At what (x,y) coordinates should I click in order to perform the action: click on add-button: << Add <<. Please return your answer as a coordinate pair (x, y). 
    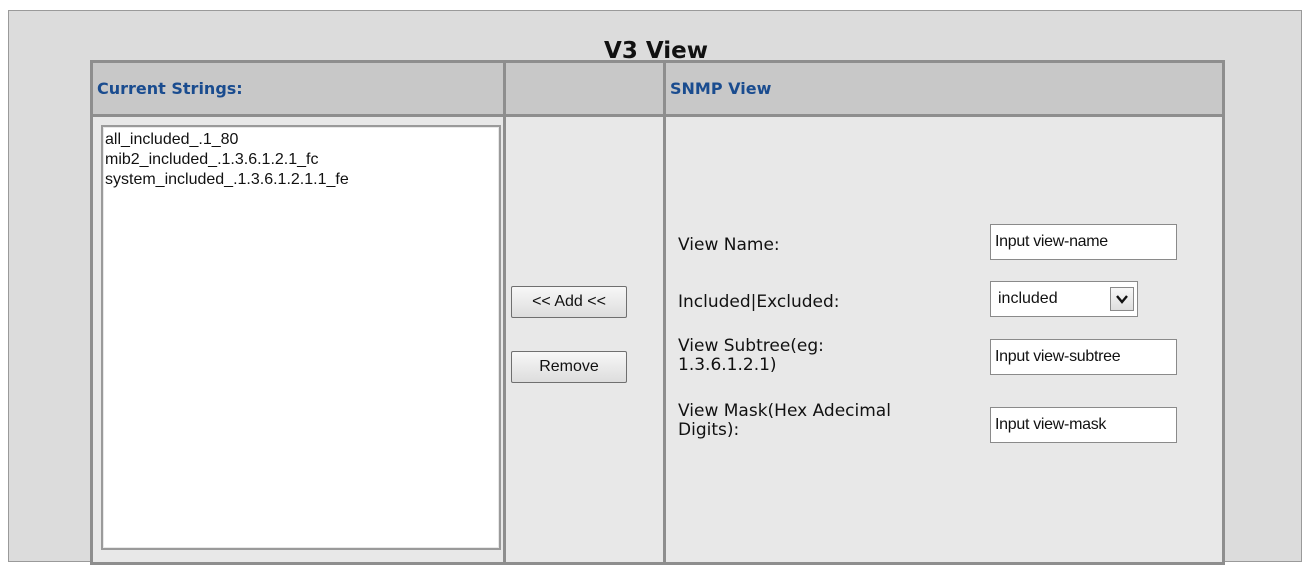
    Looking at the image, I should click on (569, 302).